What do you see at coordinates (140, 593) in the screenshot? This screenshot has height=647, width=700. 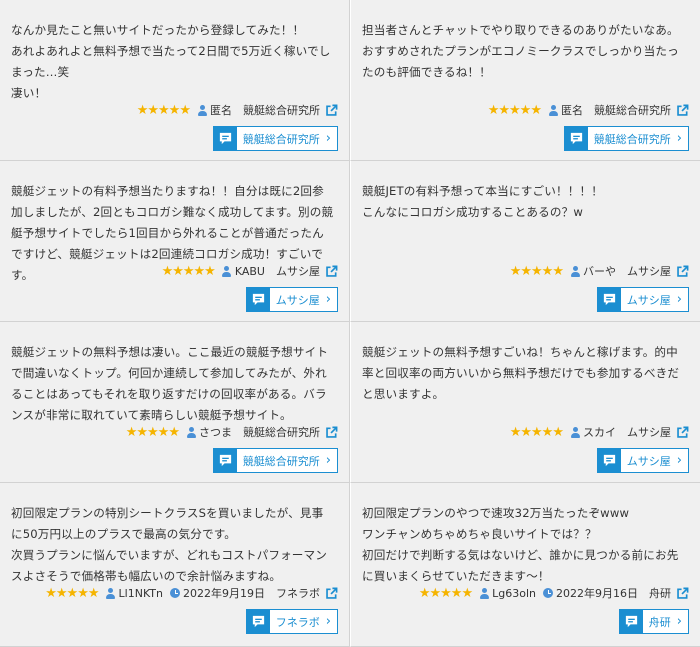 I see `reviewer-name: Ll1NKTn` at bounding box center [140, 593].